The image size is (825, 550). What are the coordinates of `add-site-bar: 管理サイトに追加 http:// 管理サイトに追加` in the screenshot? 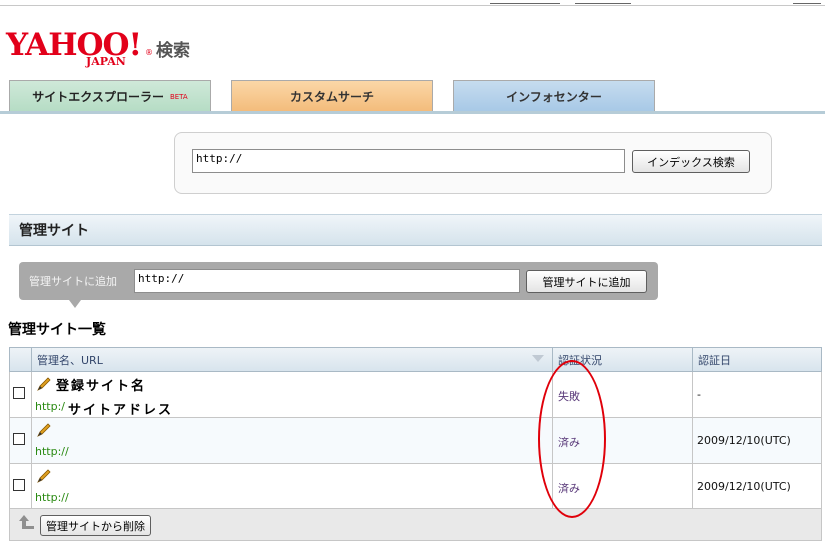 It's located at (338, 285).